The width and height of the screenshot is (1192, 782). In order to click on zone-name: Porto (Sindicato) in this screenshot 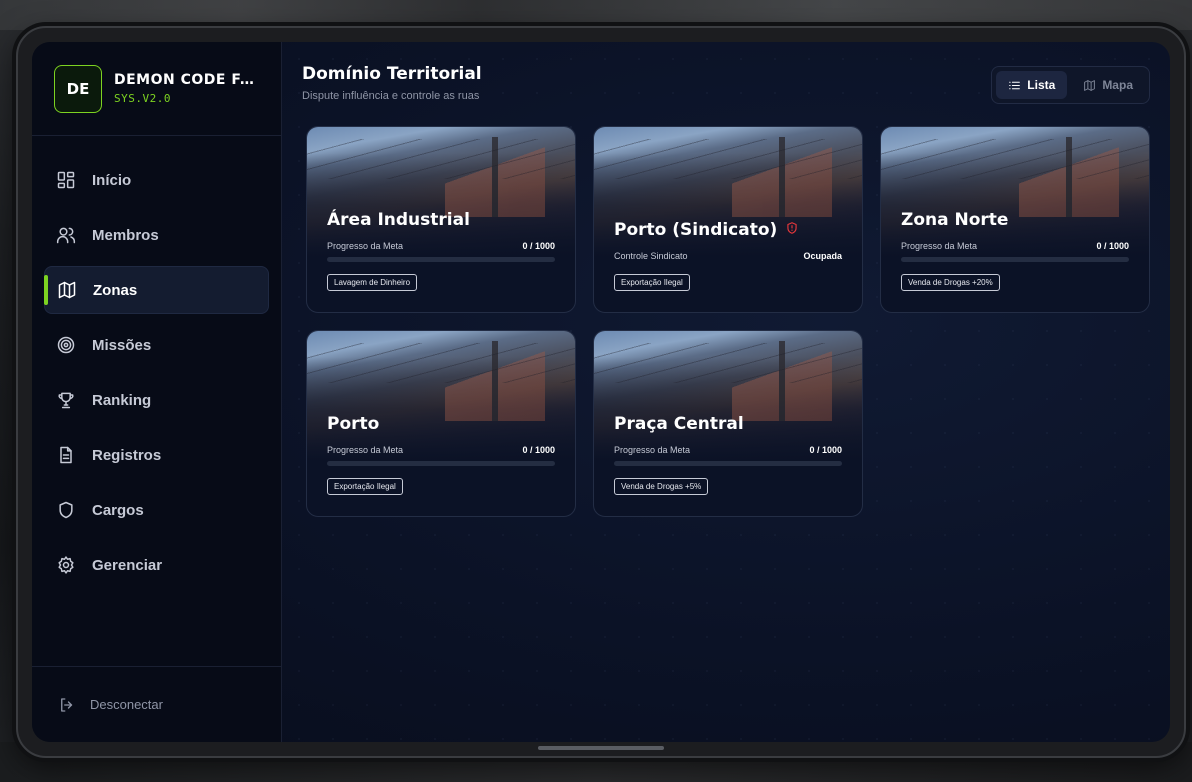, I will do `click(696, 230)`.